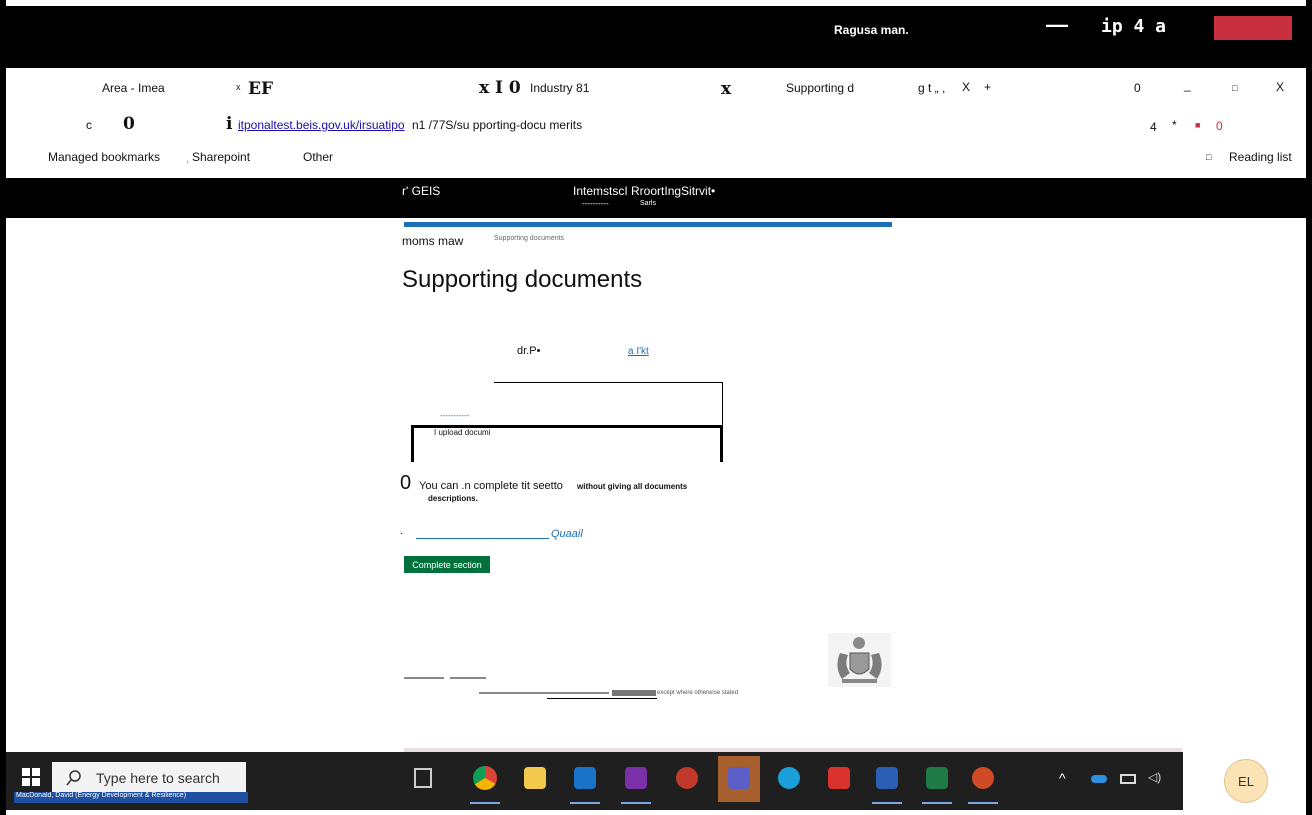 The width and height of the screenshot is (1312, 815). What do you see at coordinates (318, 157) in the screenshot?
I see `bookmark-other: Other` at bounding box center [318, 157].